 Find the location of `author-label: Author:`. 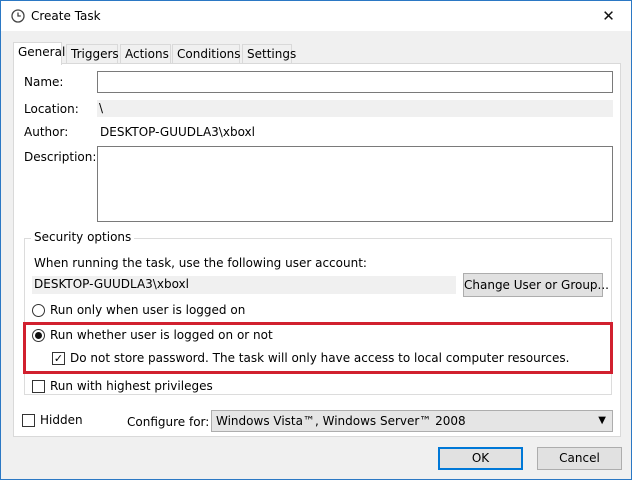

author-label: Author: is located at coordinates (46, 132).